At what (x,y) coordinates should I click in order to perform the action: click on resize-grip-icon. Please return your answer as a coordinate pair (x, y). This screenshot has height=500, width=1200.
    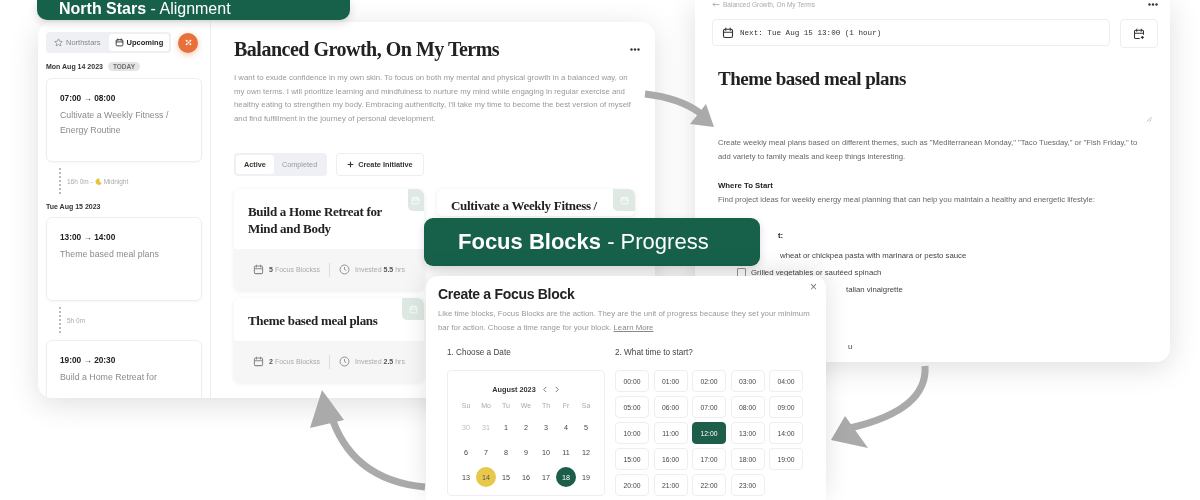
    Looking at the image, I should click on (1149, 119).